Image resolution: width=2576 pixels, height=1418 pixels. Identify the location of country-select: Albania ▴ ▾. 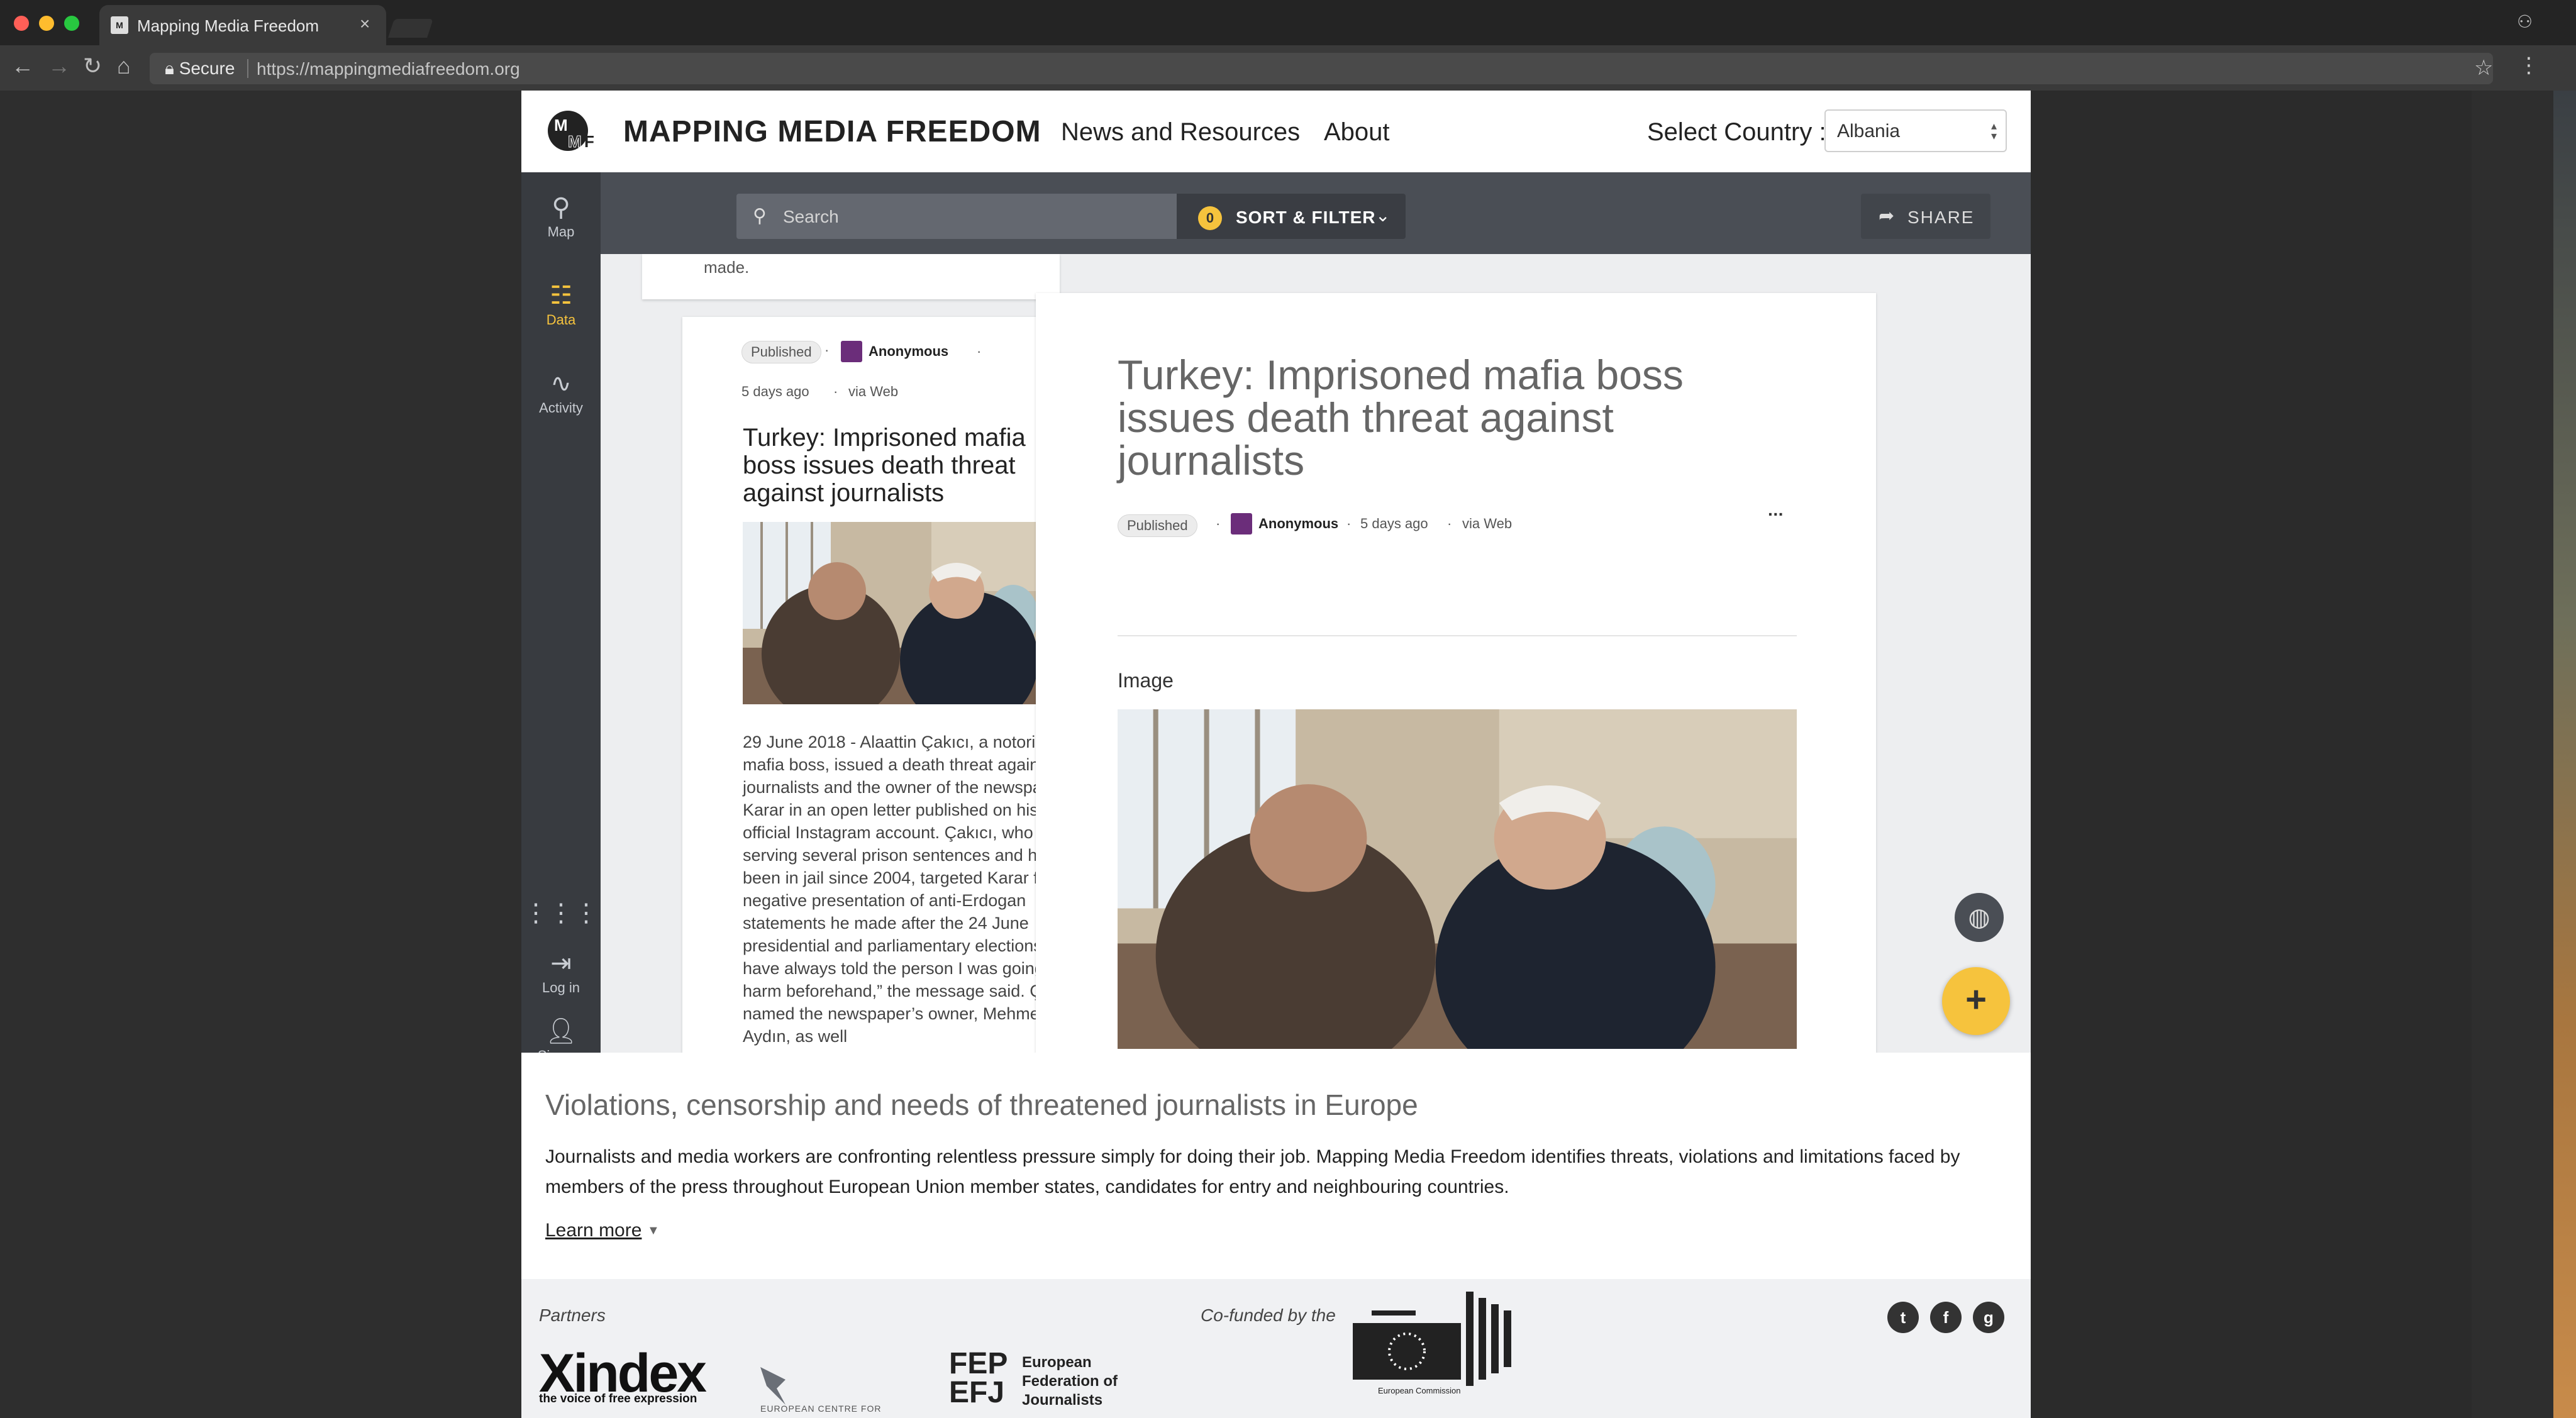
(1915, 130).